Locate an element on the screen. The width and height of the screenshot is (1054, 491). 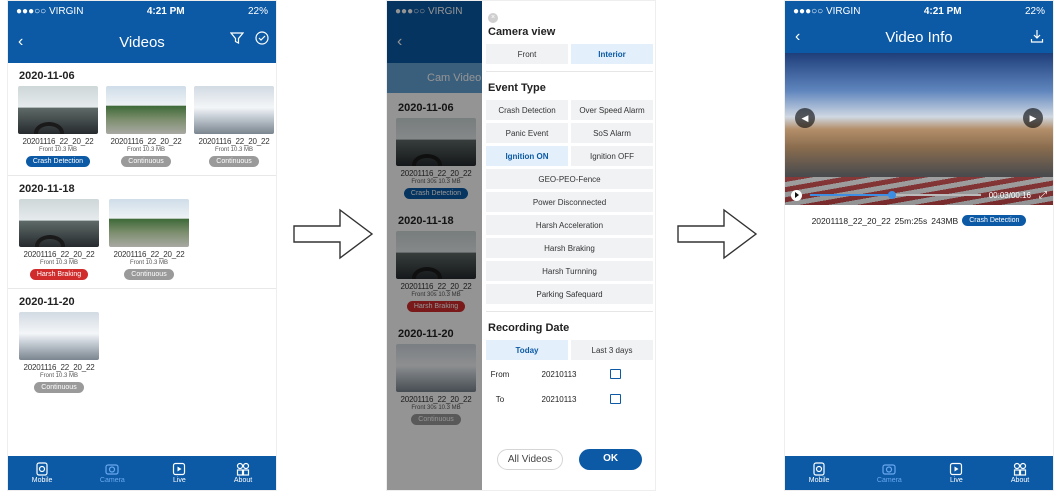
close-icon: × is located at coordinates (493, 18).